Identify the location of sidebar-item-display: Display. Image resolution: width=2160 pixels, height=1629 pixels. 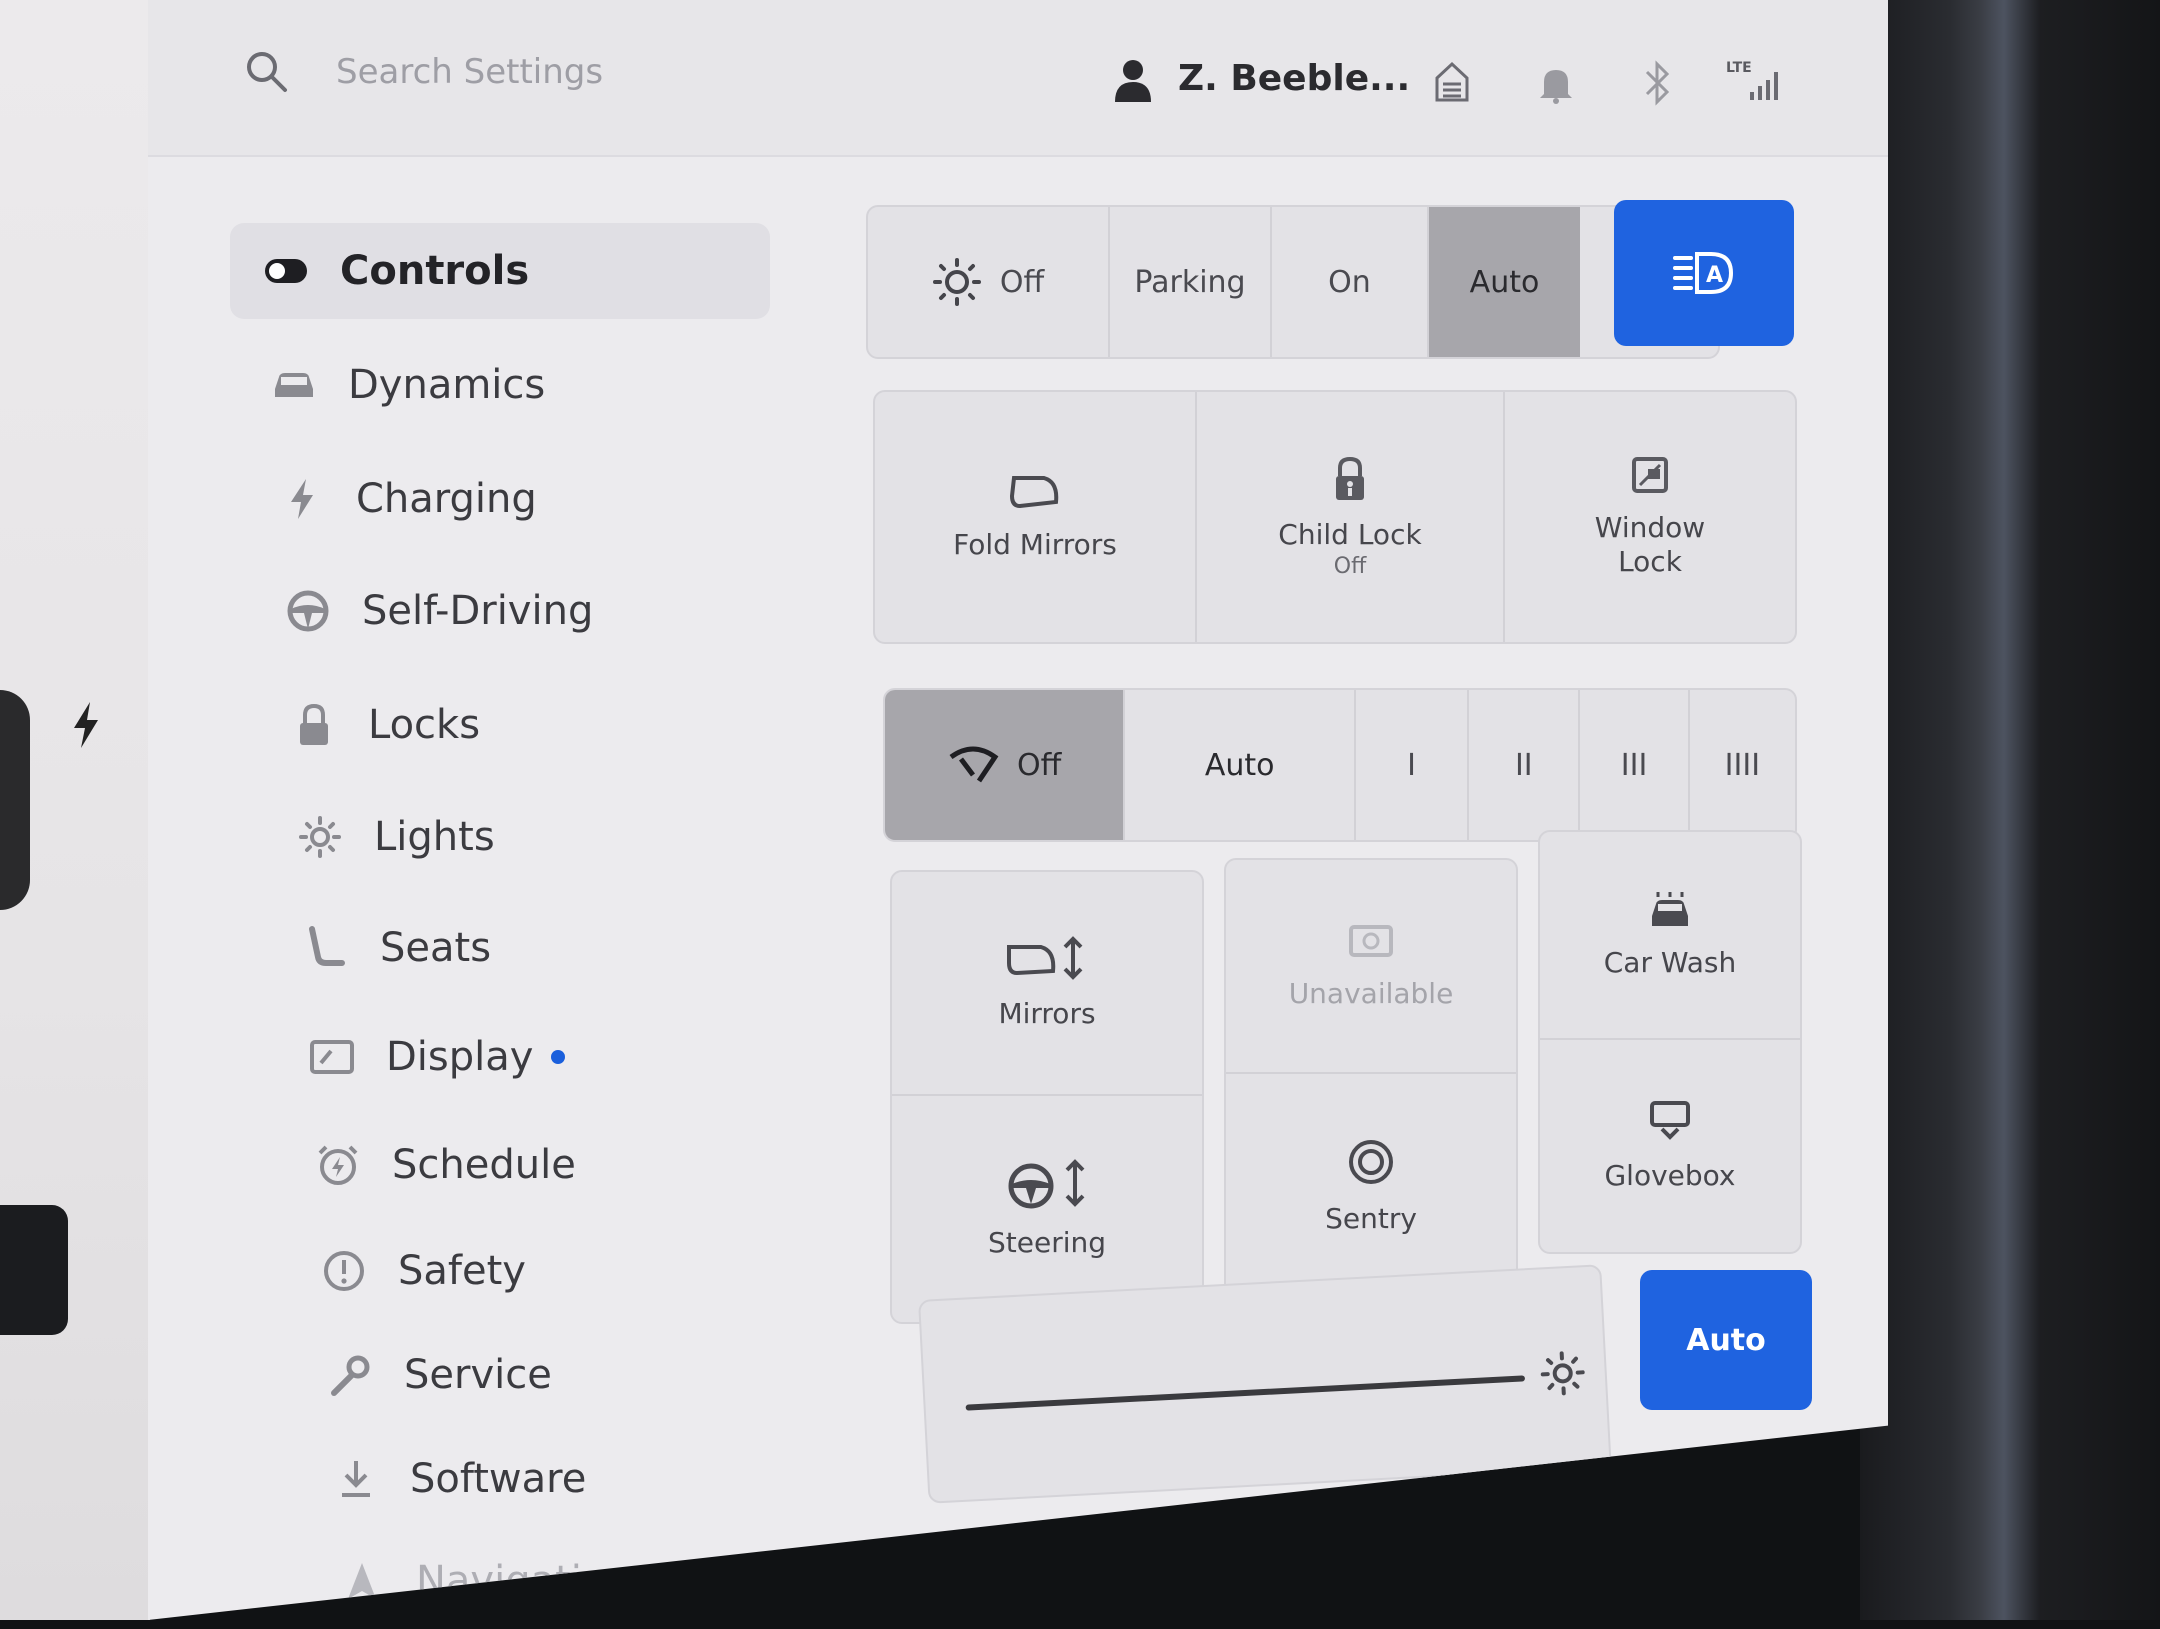
(435, 1057).